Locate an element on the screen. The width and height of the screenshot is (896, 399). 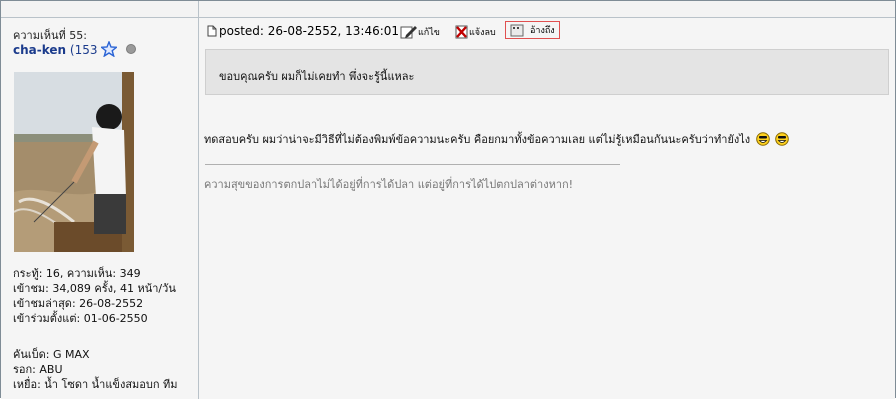
signature-divider is located at coordinates (412, 164).